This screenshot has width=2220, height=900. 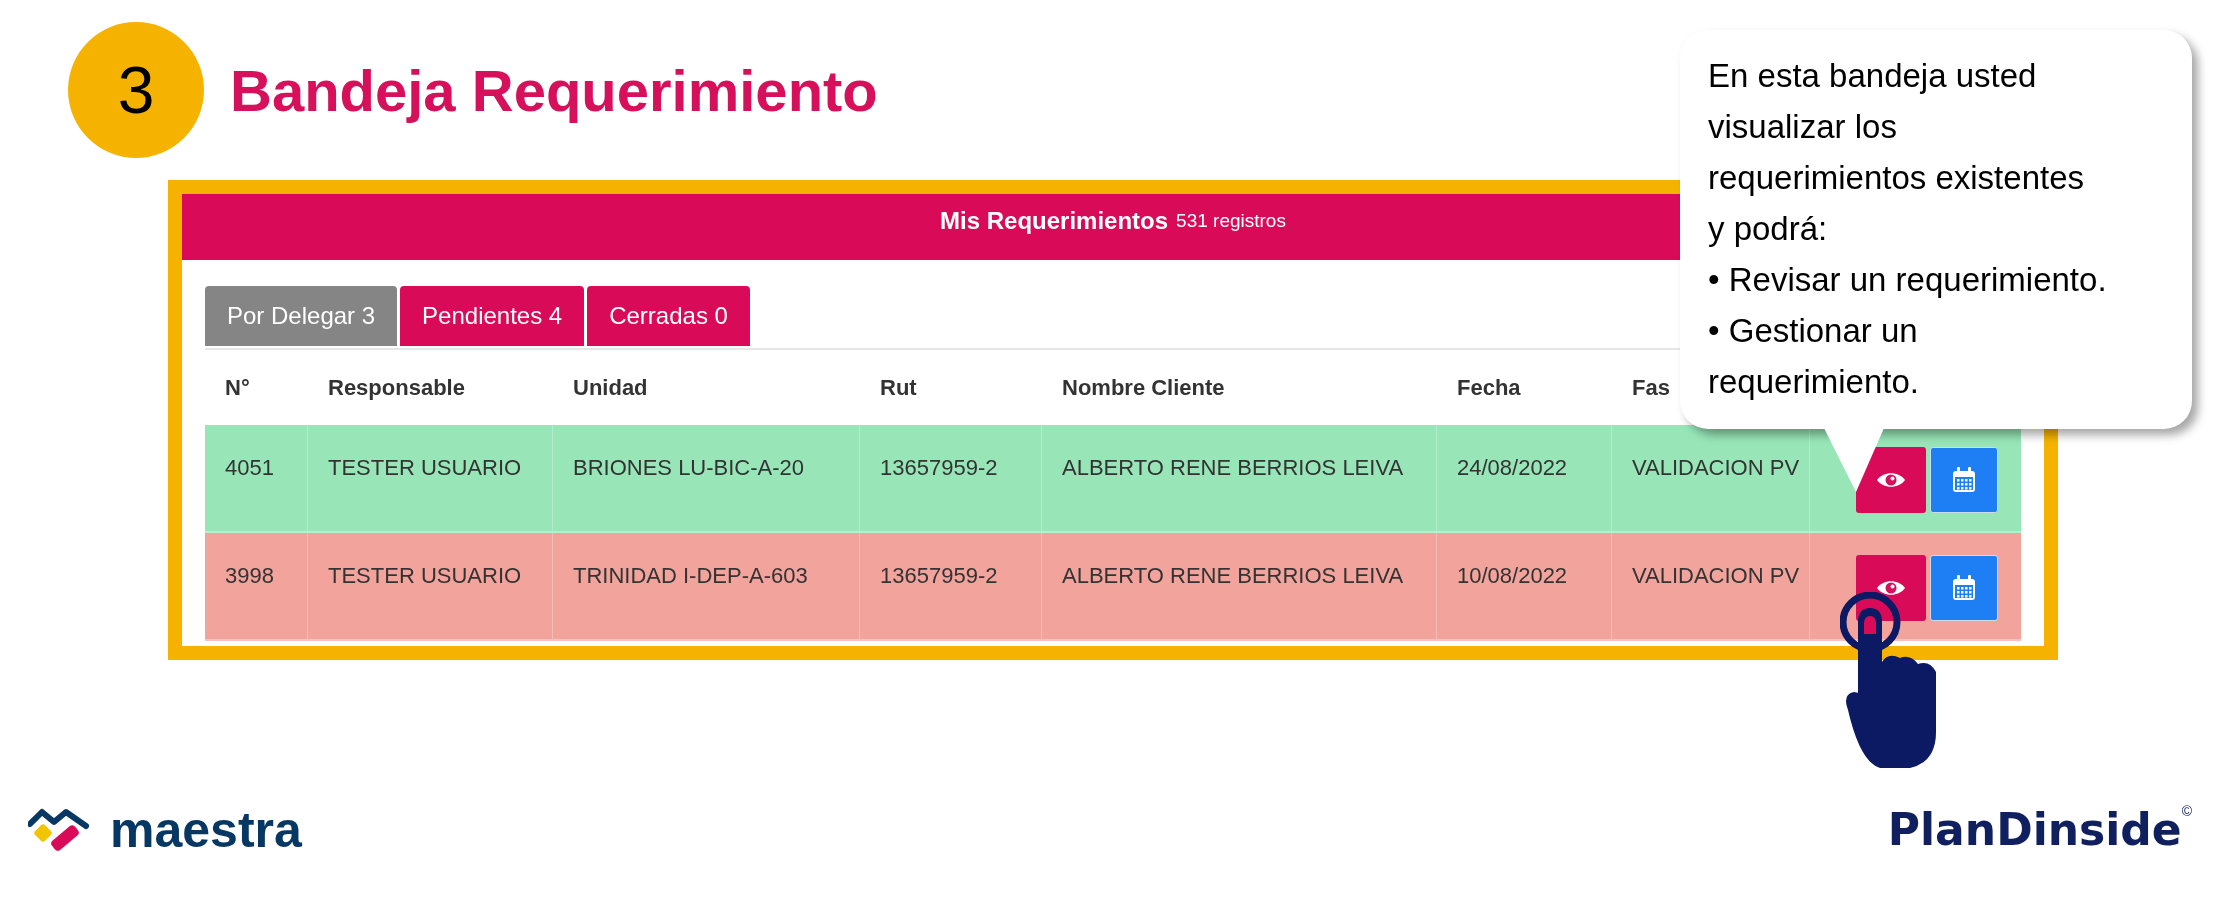 I want to click on table-cell: 4051, so click(x=249, y=467).